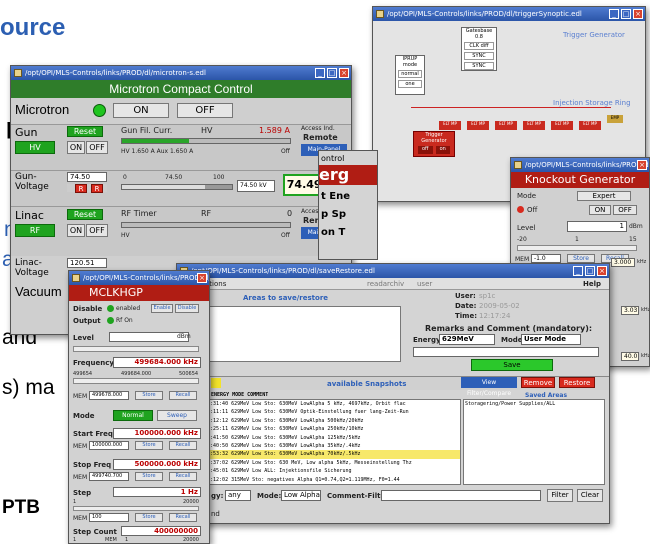 Image resolution: width=650 pixels, height=544 pixels. What do you see at coordinates (551, 339) in the screenshot?
I see `mode-select: User Mode` at bounding box center [551, 339].